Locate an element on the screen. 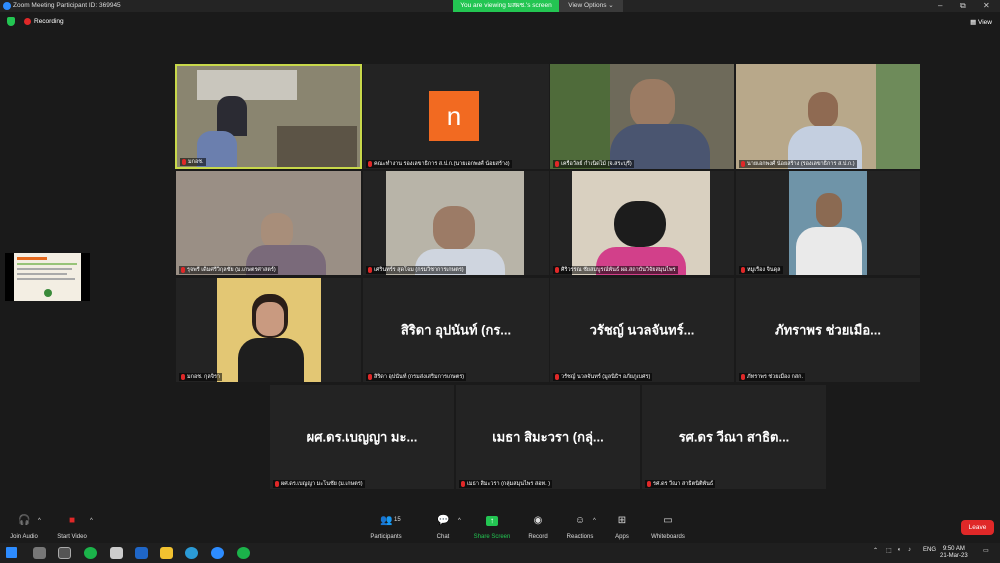 The height and width of the screenshot is (563, 1000). participant-name: เครือวัลย์ กำเนิดไม้ (จ.สระบุรี) is located at coordinates (593, 164).